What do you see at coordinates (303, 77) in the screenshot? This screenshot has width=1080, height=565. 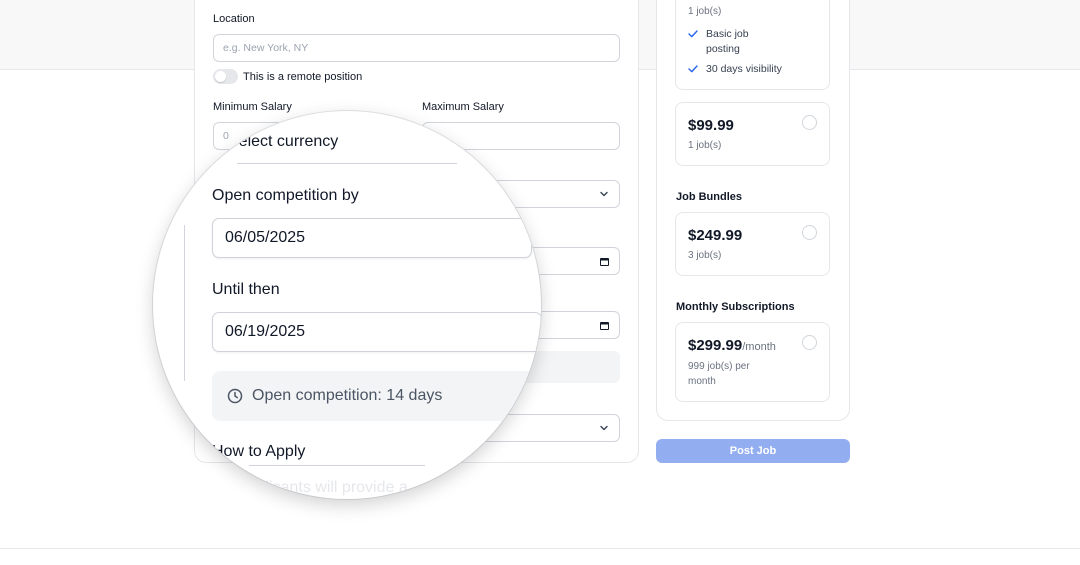 I see `remote-label: This is a remote position` at bounding box center [303, 77].